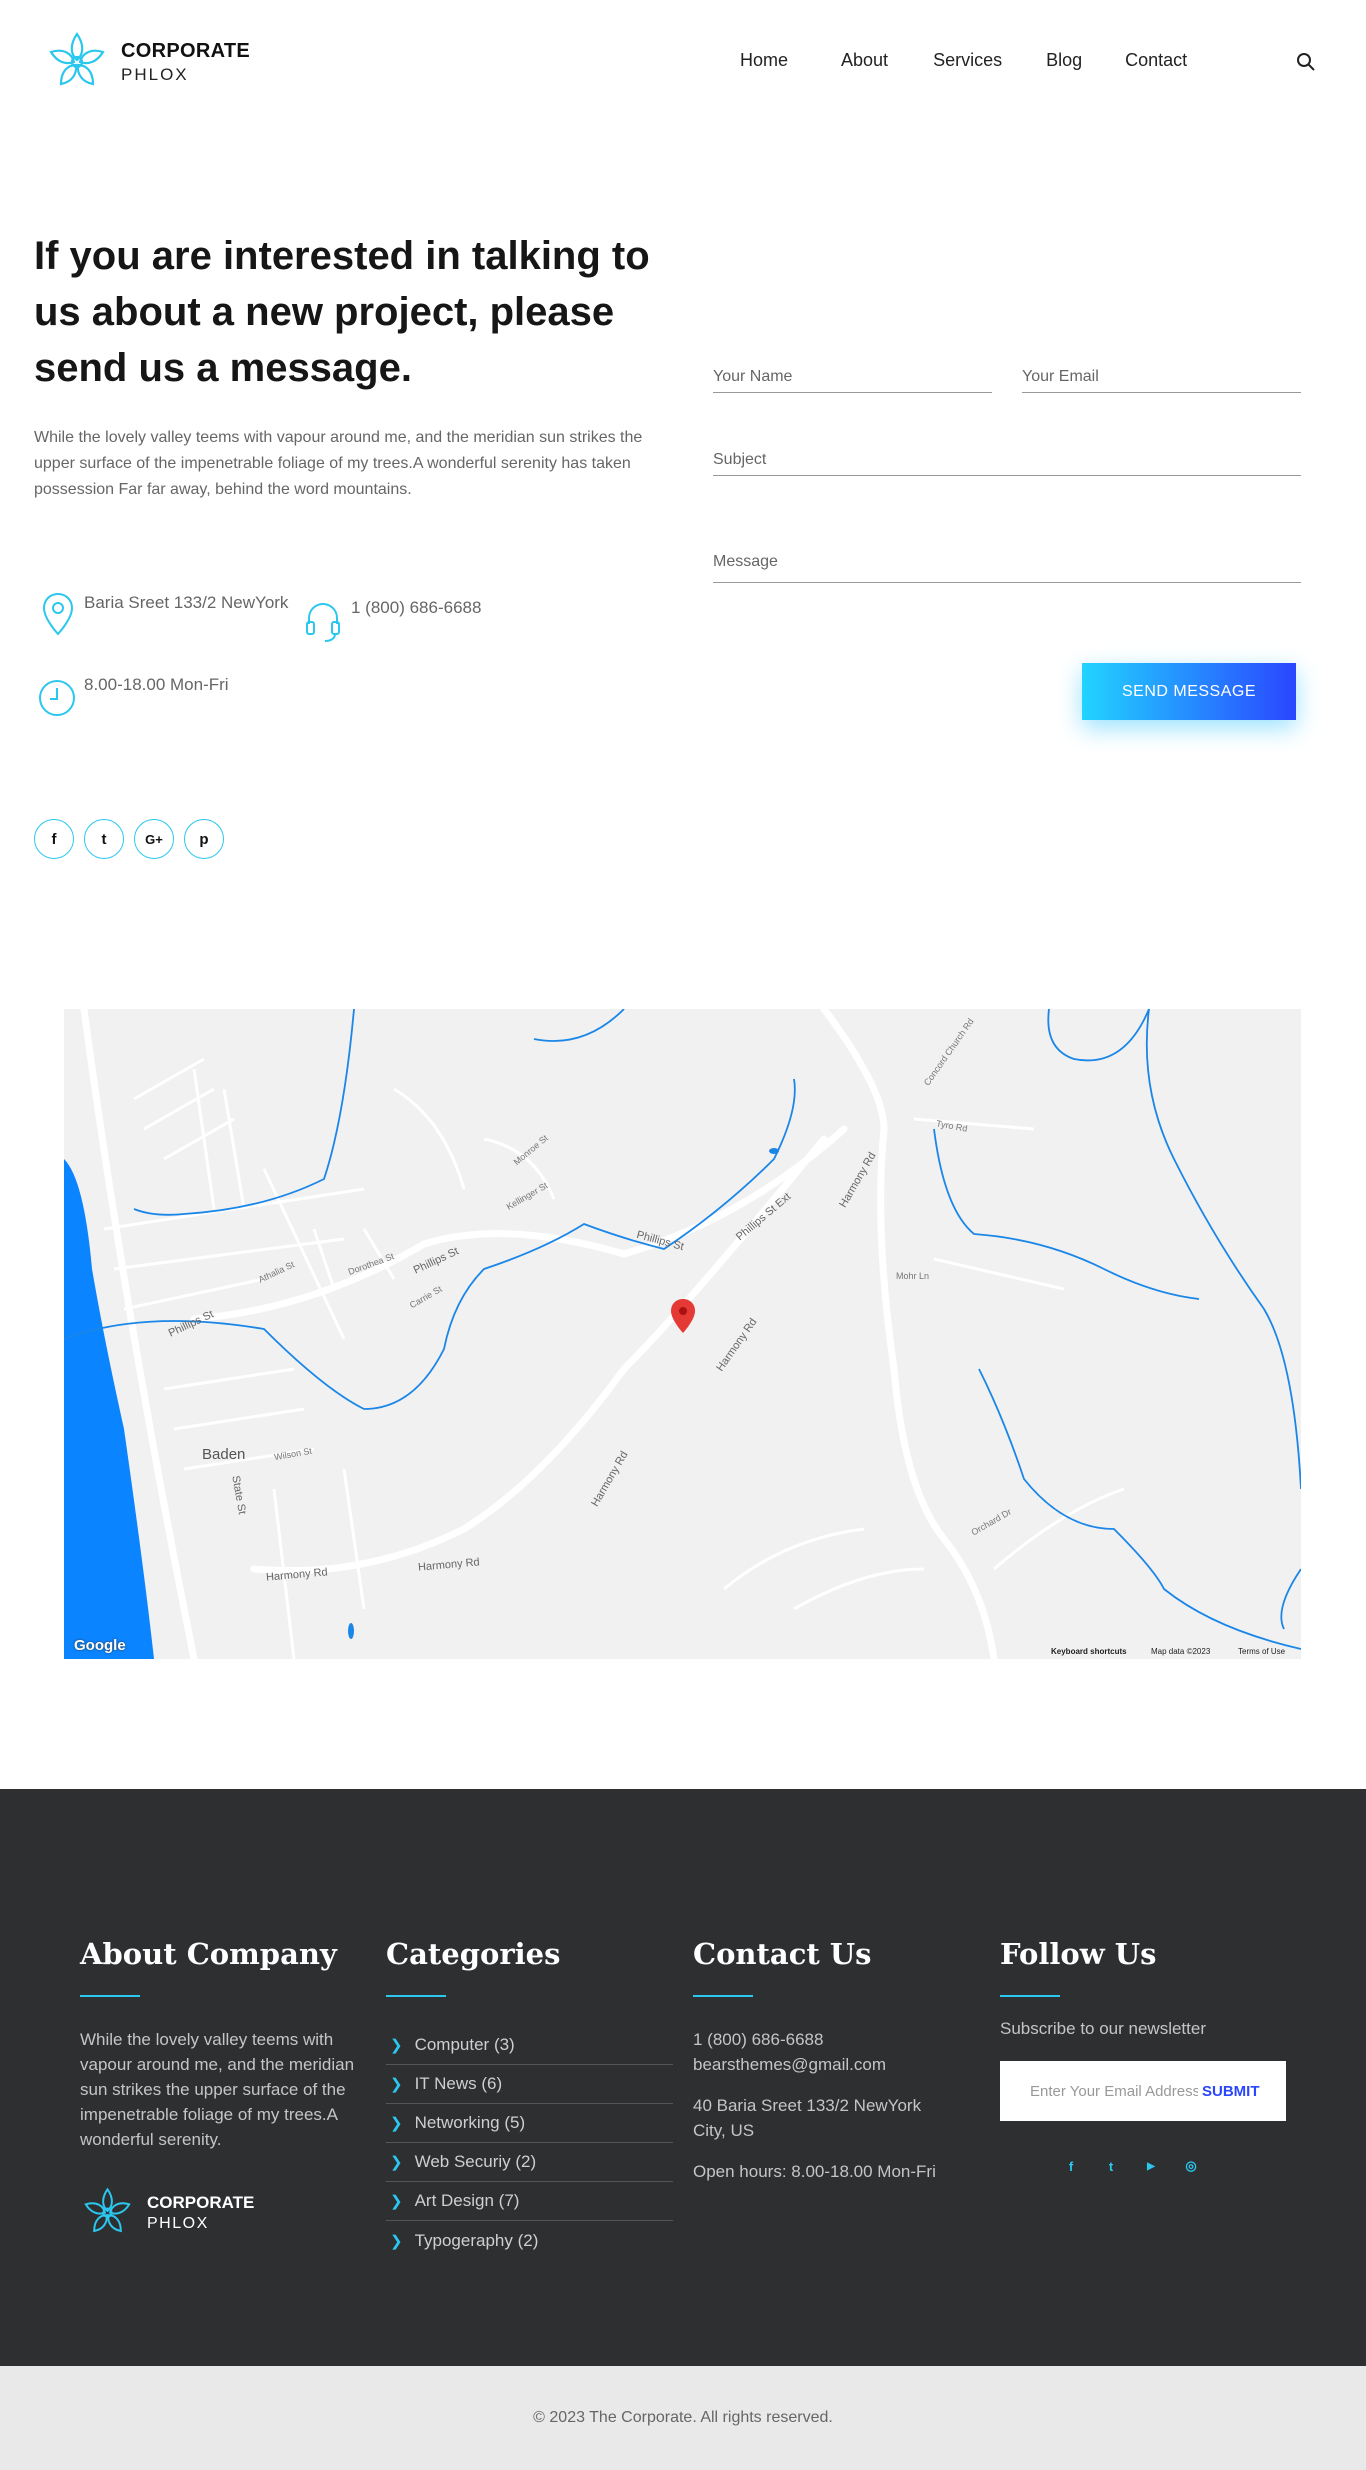 This screenshot has width=1366, height=2470. I want to click on phone-text: 1 (800) 686-6688, so click(416, 607).